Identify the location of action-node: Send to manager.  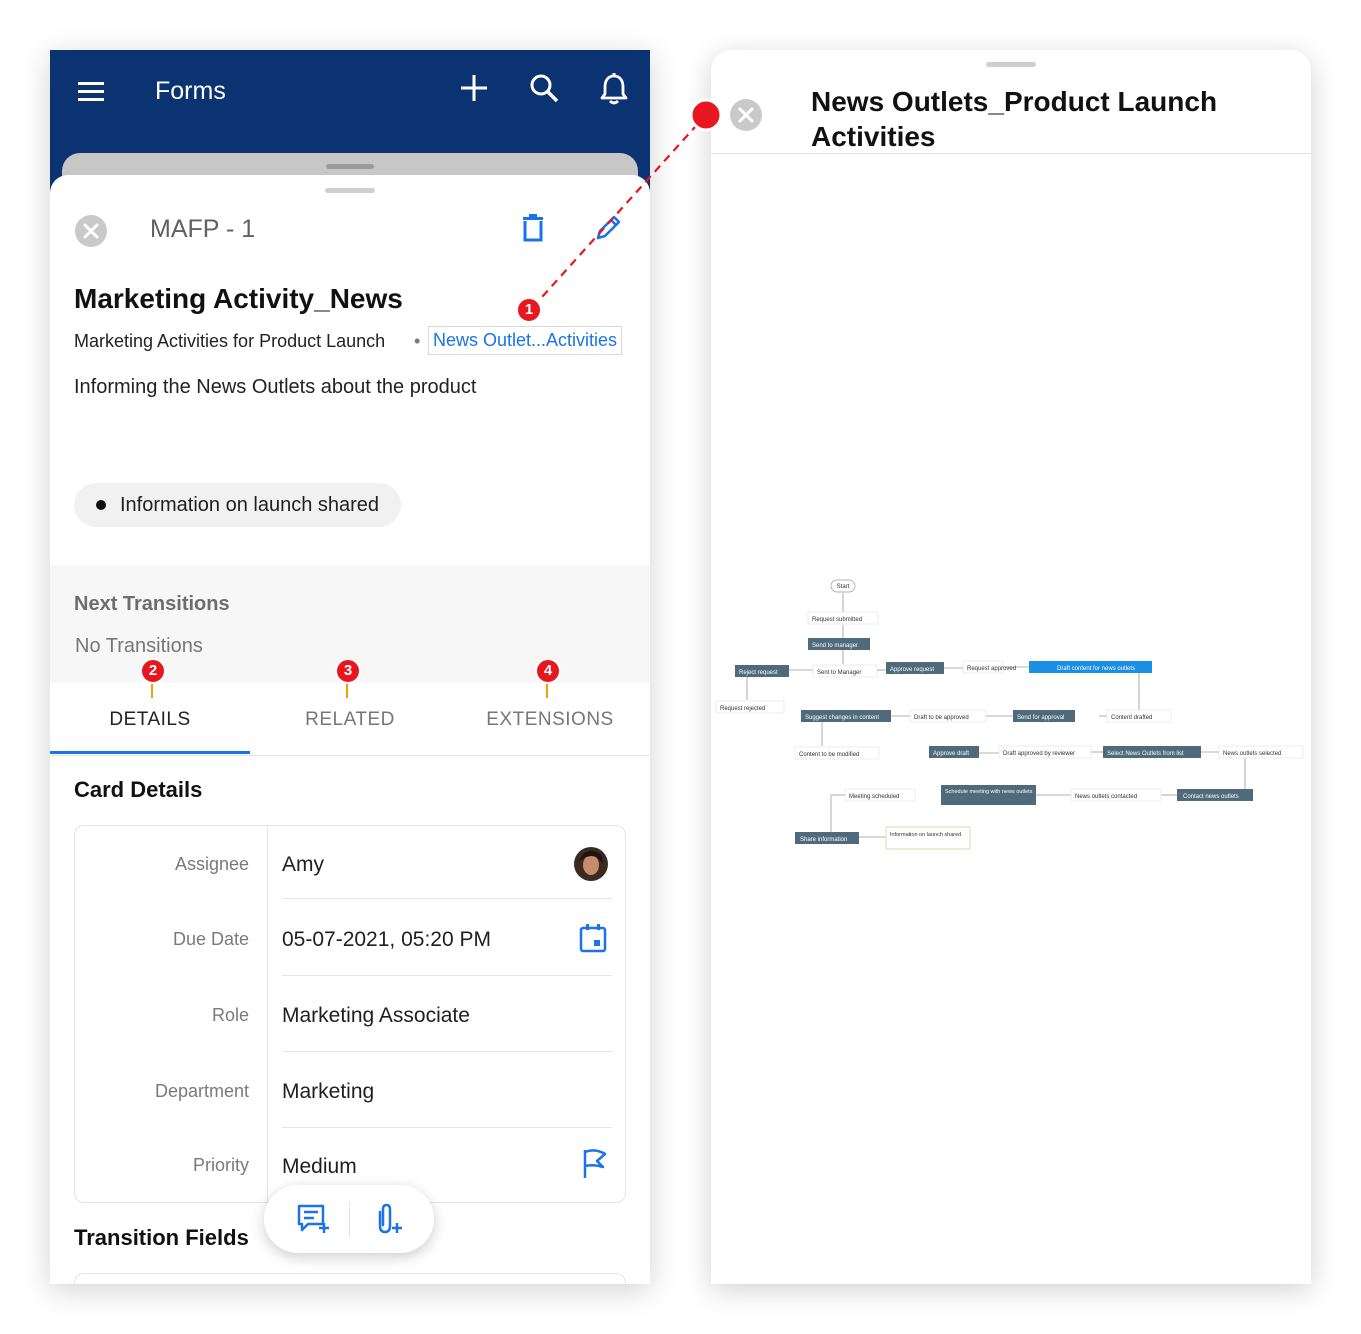
(835, 646).